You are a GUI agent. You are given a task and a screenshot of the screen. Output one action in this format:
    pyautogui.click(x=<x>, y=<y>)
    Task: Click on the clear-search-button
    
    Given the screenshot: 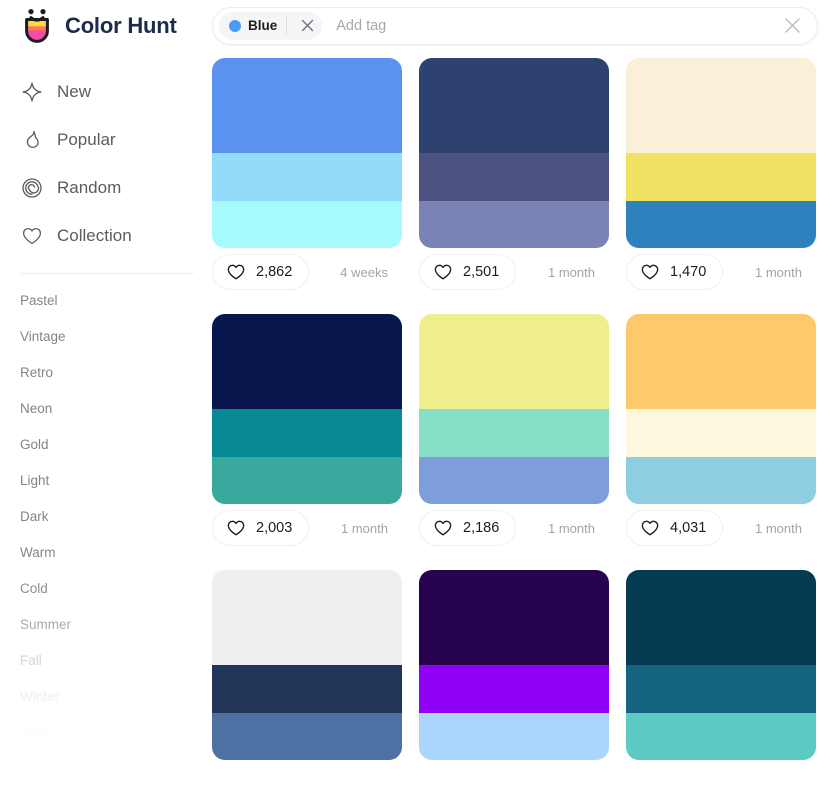 What is the action you would take?
    pyautogui.click(x=792, y=26)
    